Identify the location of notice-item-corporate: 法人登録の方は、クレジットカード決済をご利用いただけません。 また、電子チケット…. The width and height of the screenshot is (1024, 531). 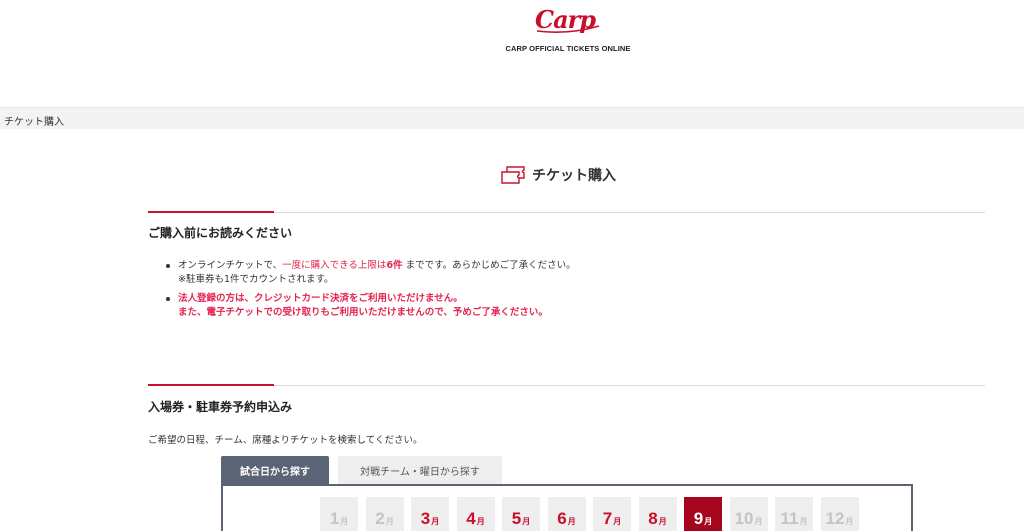
(371, 306).